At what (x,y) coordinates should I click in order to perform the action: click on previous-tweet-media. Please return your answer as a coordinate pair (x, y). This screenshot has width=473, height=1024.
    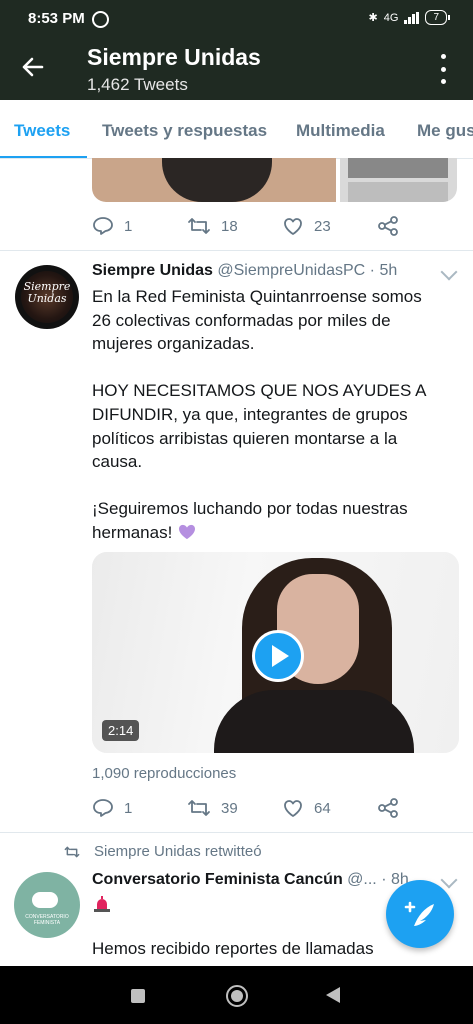
    Looking at the image, I should click on (274, 180).